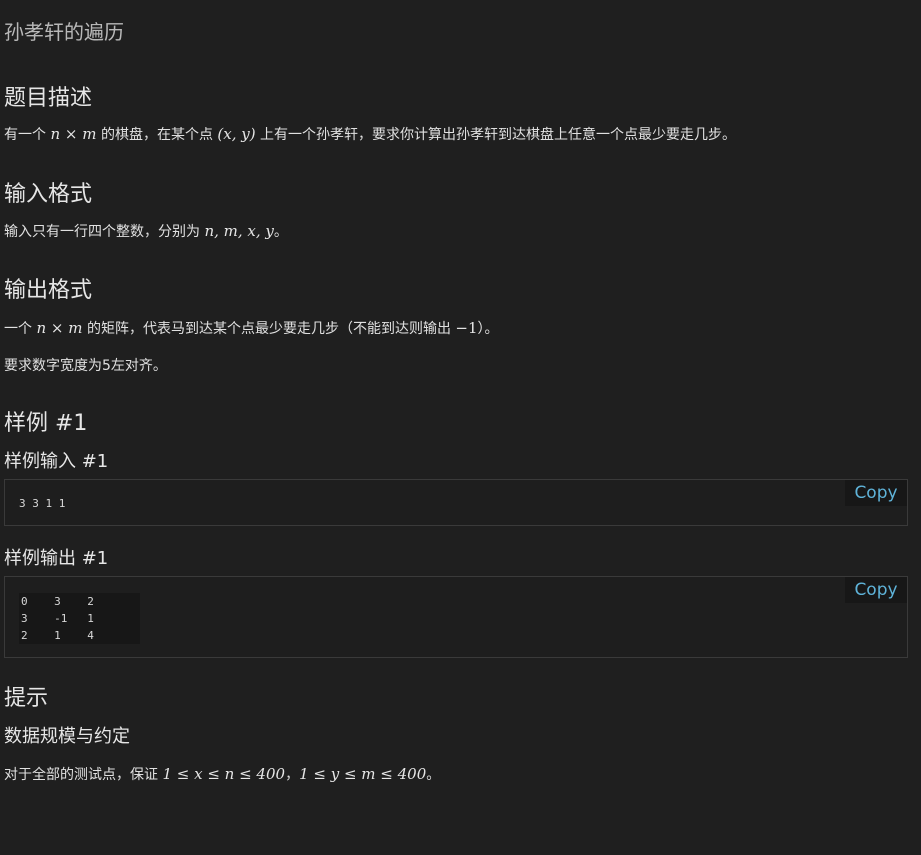 The height and width of the screenshot is (855, 921). Describe the element at coordinates (48, 194) in the screenshot. I see `input-format-heading: 输入格式` at that location.